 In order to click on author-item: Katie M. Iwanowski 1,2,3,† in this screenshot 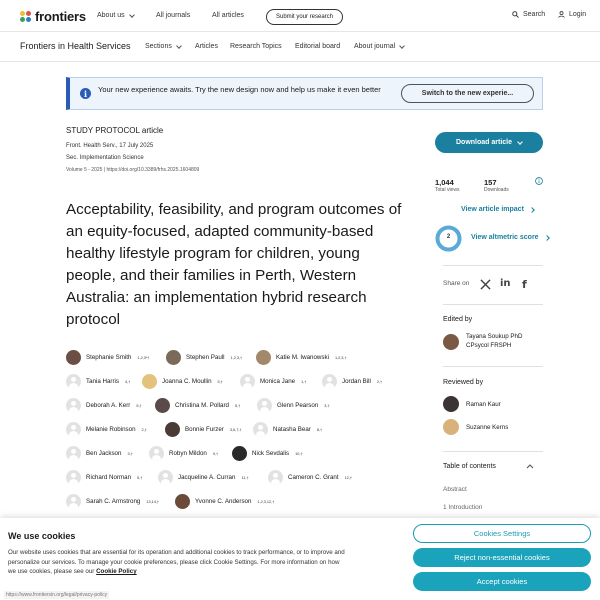, I will do `click(301, 357)`.